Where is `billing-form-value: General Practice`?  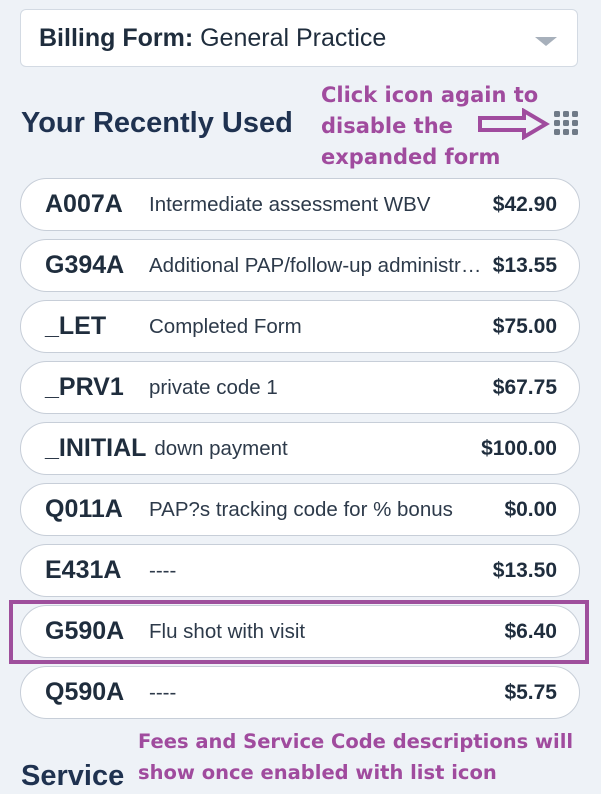 billing-form-value: General Practice is located at coordinates (293, 37).